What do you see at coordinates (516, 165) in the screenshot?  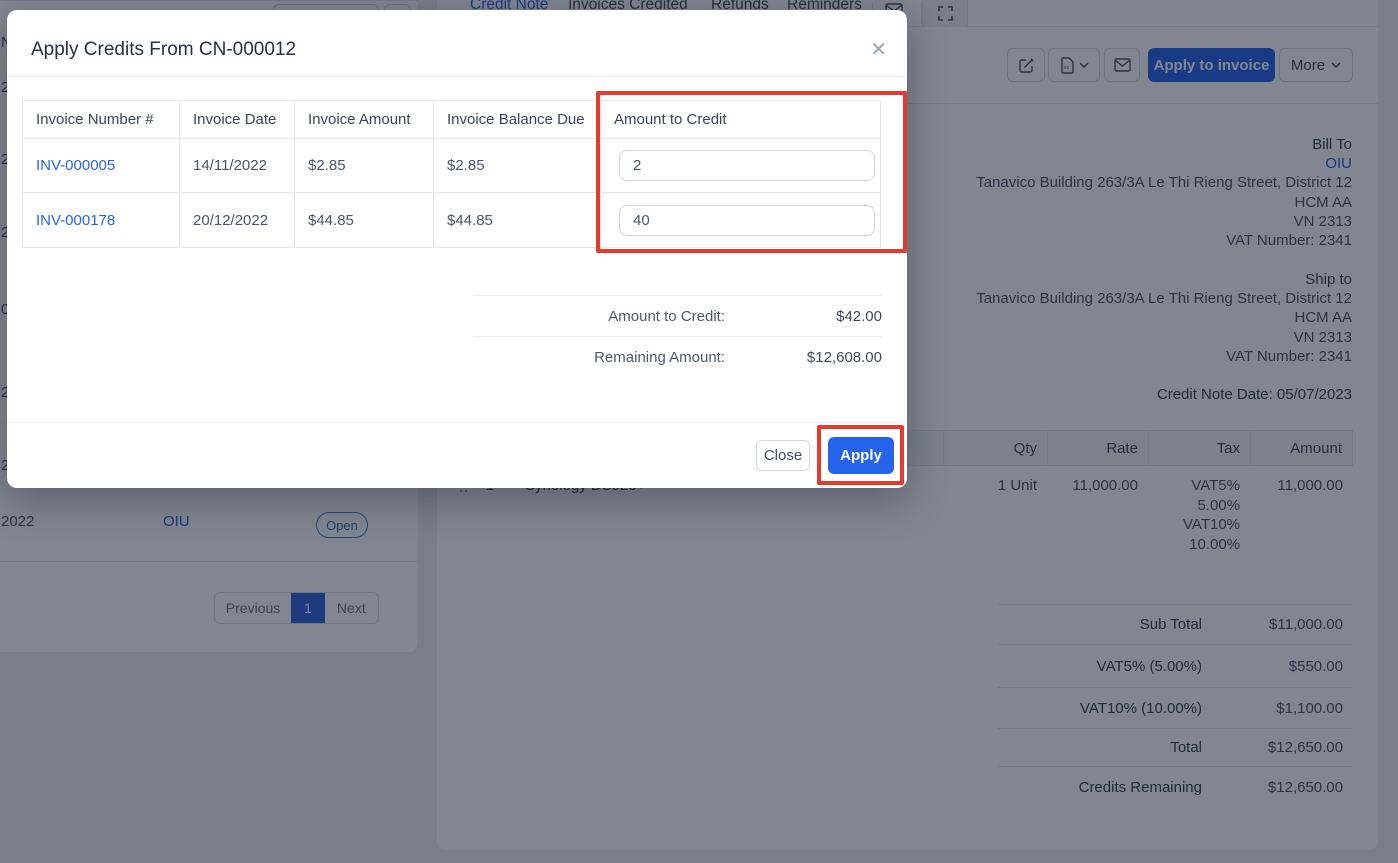 I see `invoice-balance-due: $2.85` at bounding box center [516, 165].